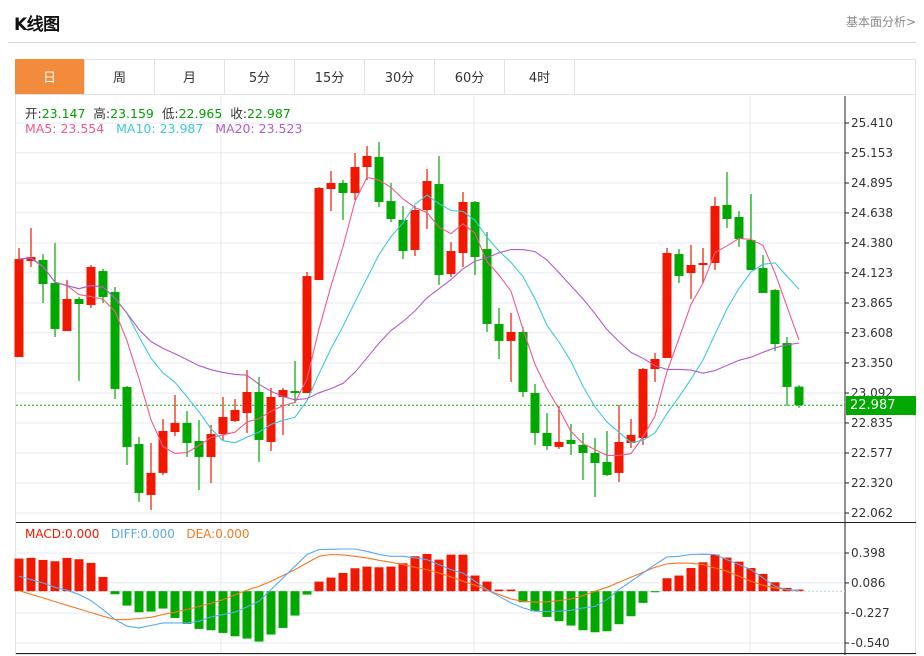  I want to click on close-value: 22.987, so click(268, 113).